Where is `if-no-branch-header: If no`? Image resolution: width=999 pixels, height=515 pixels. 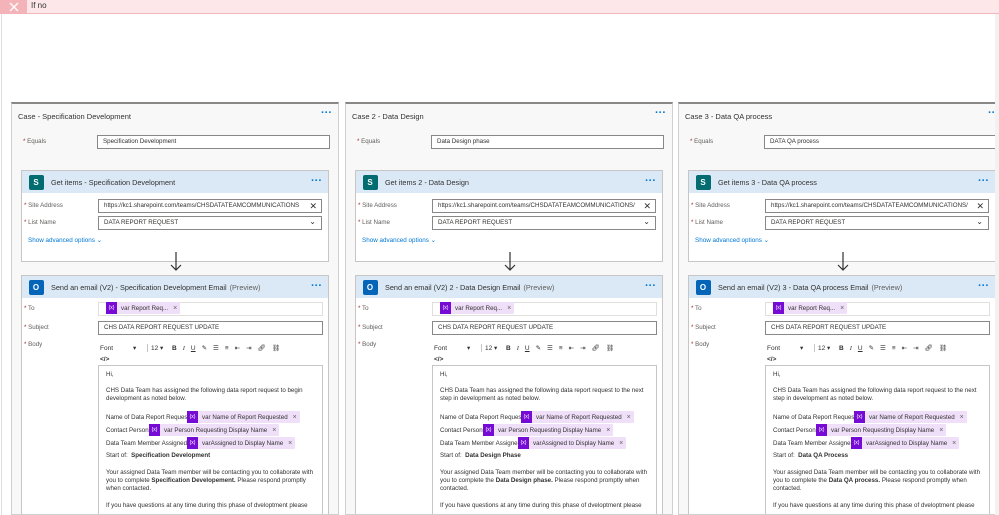 if-no-branch-header: If no is located at coordinates (499, 7).